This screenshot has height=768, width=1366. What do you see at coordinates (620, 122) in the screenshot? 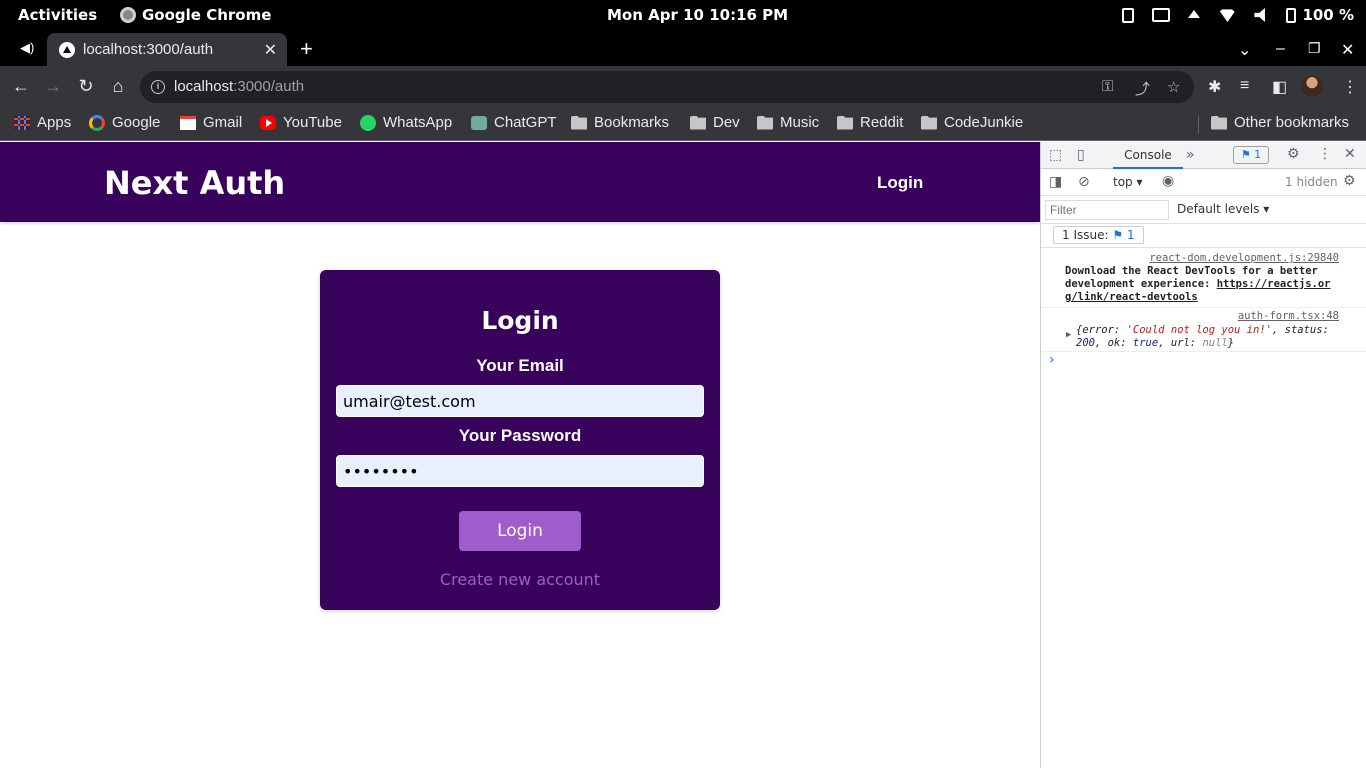
I see `bookmark-folder-bookmarks: Bookmarks` at bounding box center [620, 122].